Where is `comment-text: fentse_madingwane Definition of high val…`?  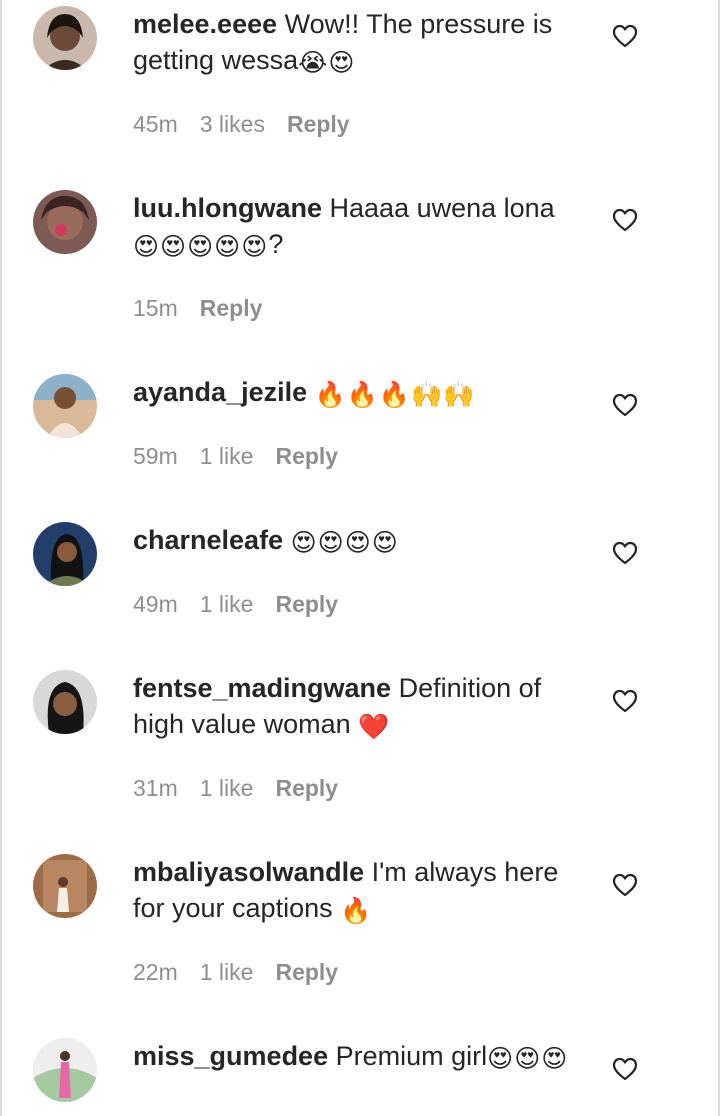
comment-text: fentse_madingwane Definition of high val… is located at coordinates (360, 706).